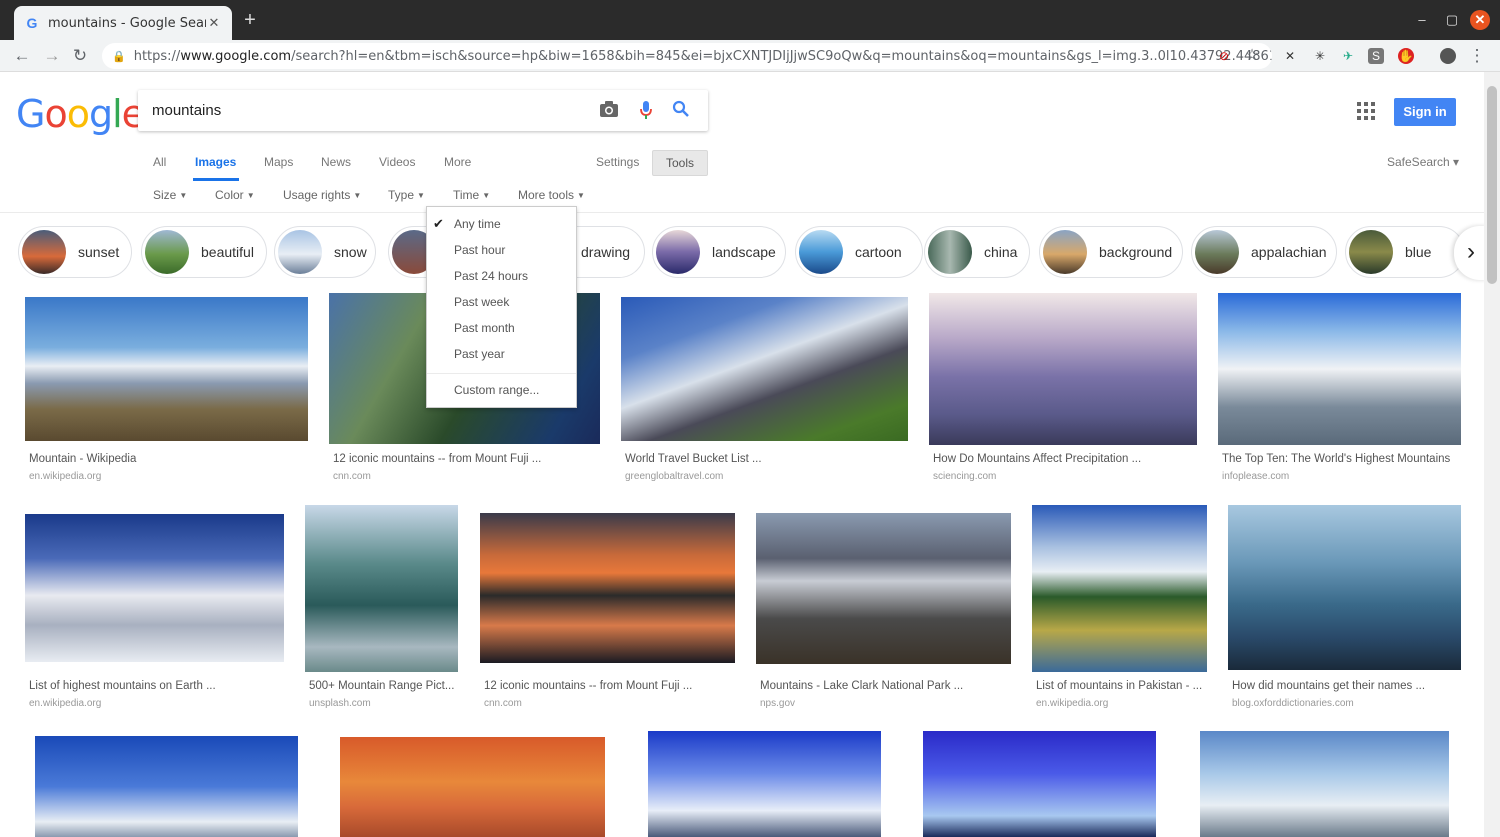  What do you see at coordinates (501, 250) in the screenshot?
I see `menu-item-past-hour: Past hour` at bounding box center [501, 250].